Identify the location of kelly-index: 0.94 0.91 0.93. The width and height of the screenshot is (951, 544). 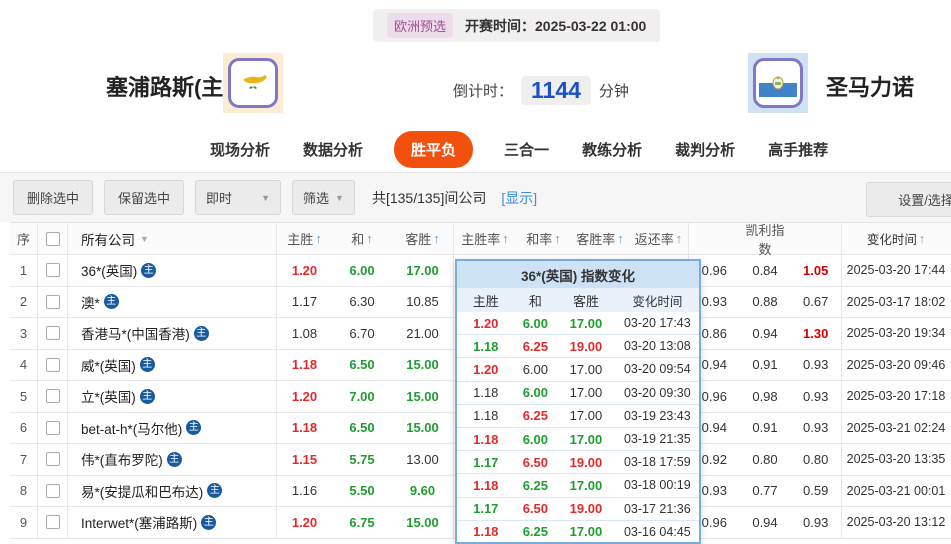
(765, 427).